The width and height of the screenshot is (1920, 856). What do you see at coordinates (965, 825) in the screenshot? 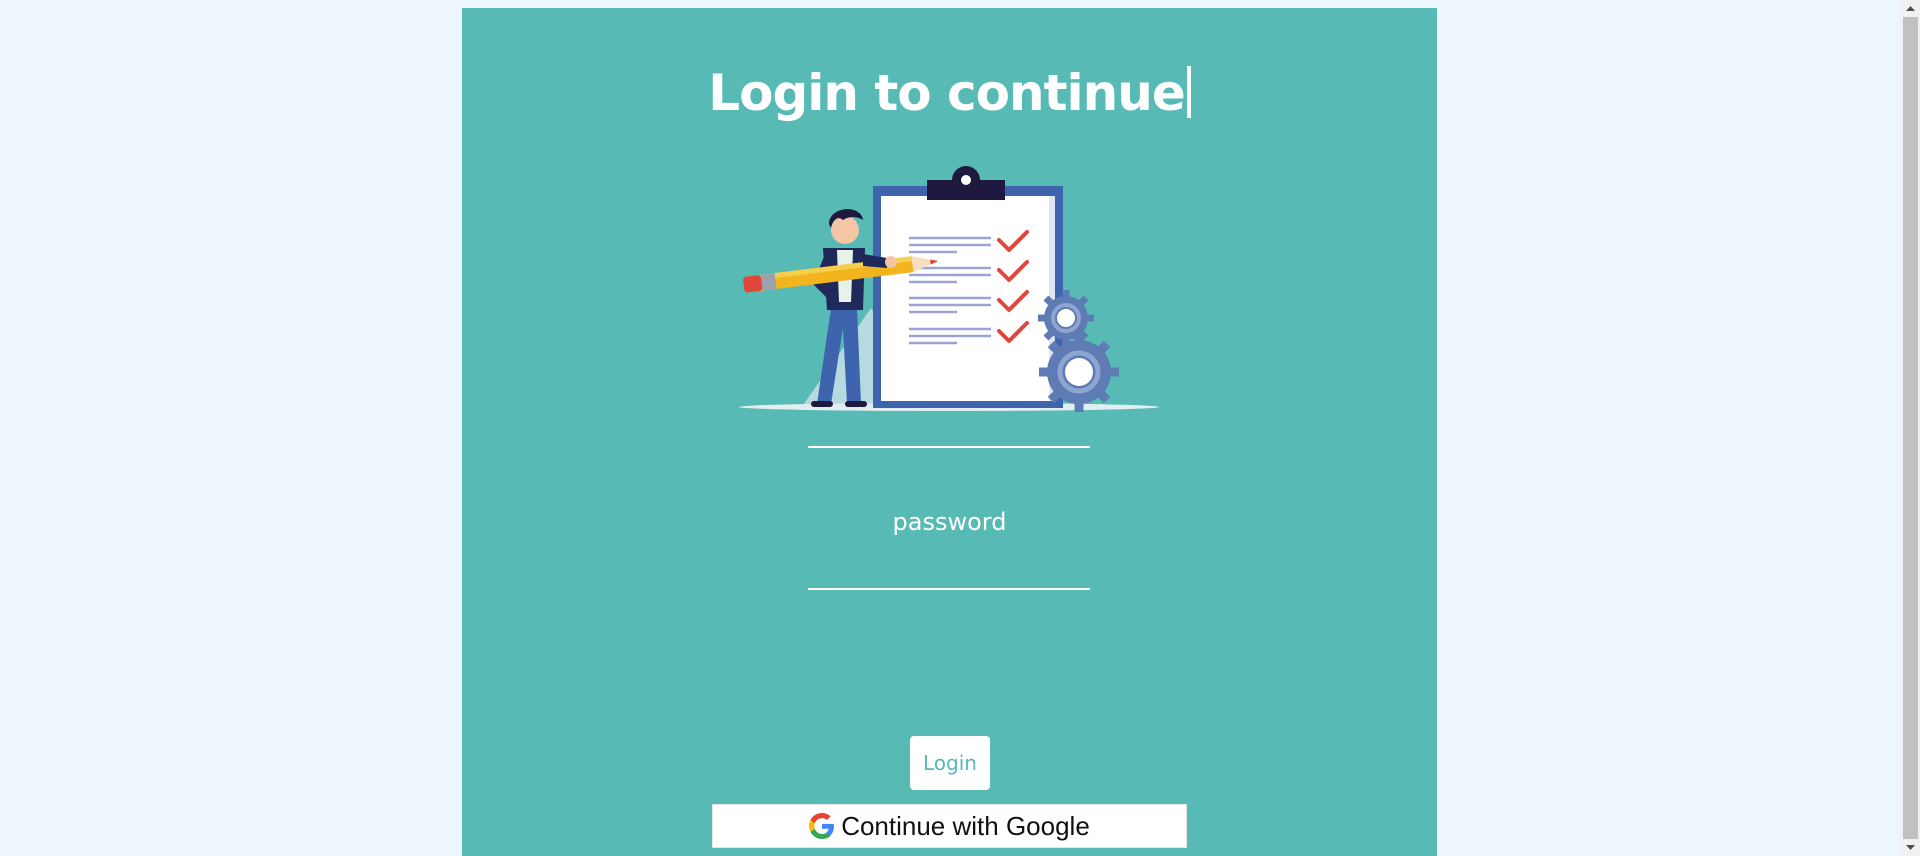
I see `google-button-label: Continue with Google` at bounding box center [965, 825].